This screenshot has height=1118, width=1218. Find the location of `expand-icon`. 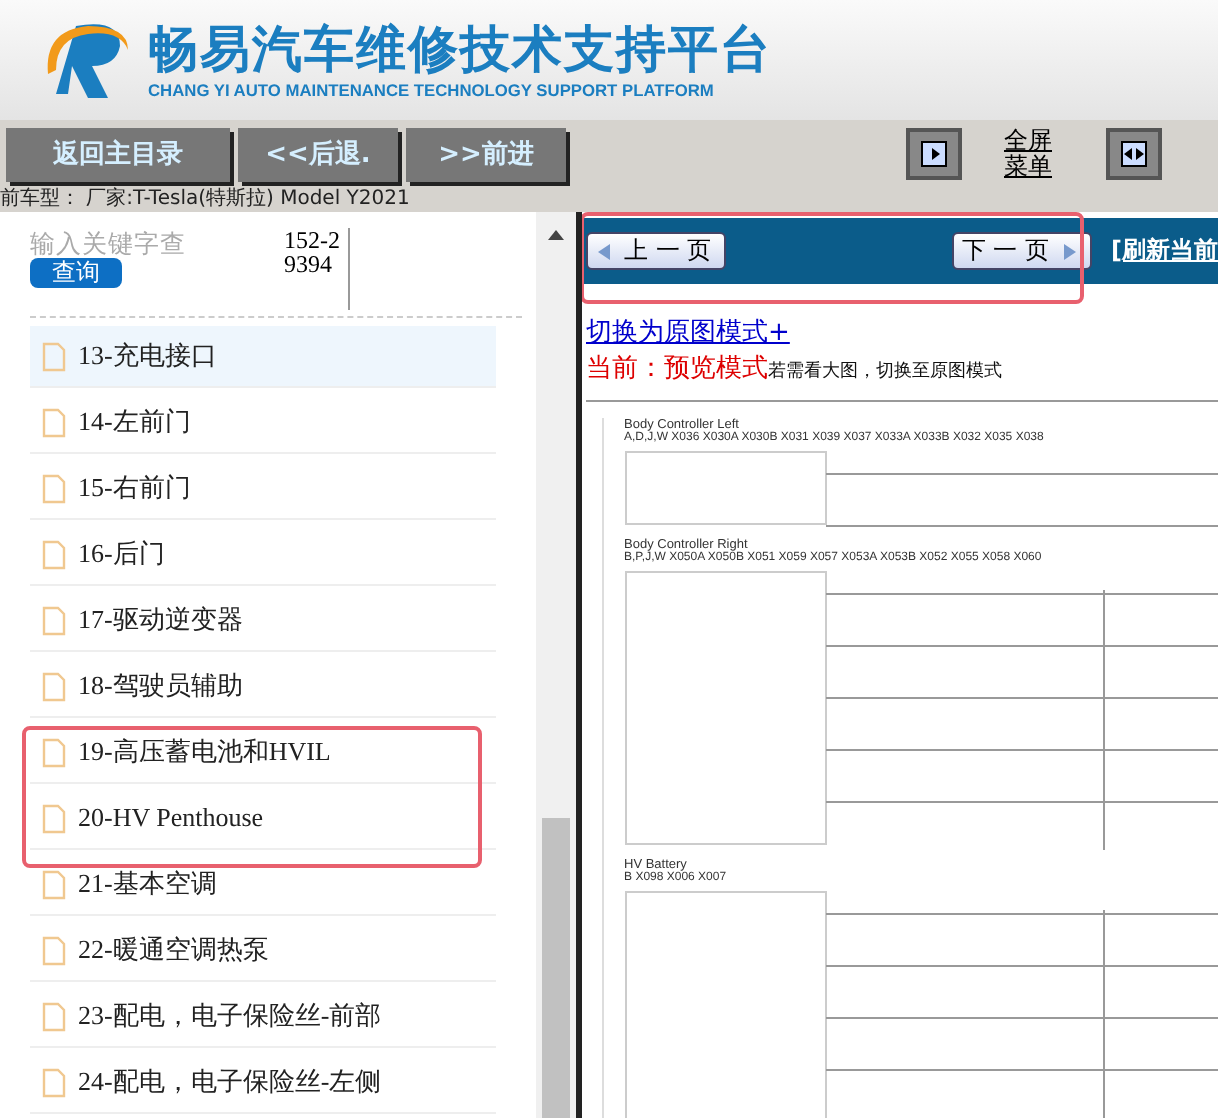

expand-icon is located at coordinates (934, 154).